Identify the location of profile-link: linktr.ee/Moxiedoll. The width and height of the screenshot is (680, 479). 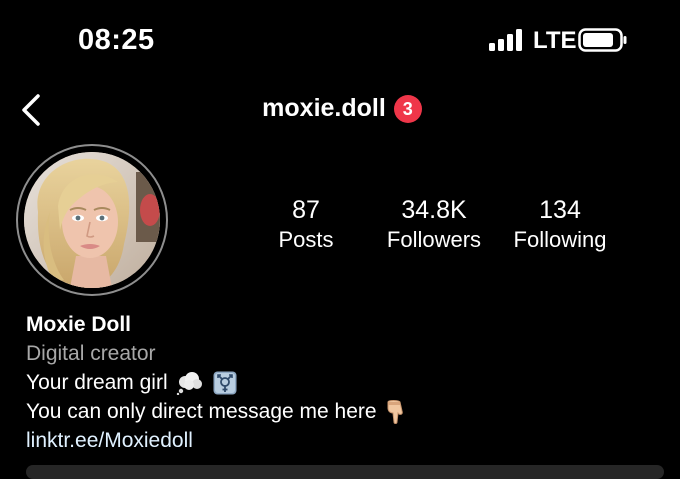
(216, 440).